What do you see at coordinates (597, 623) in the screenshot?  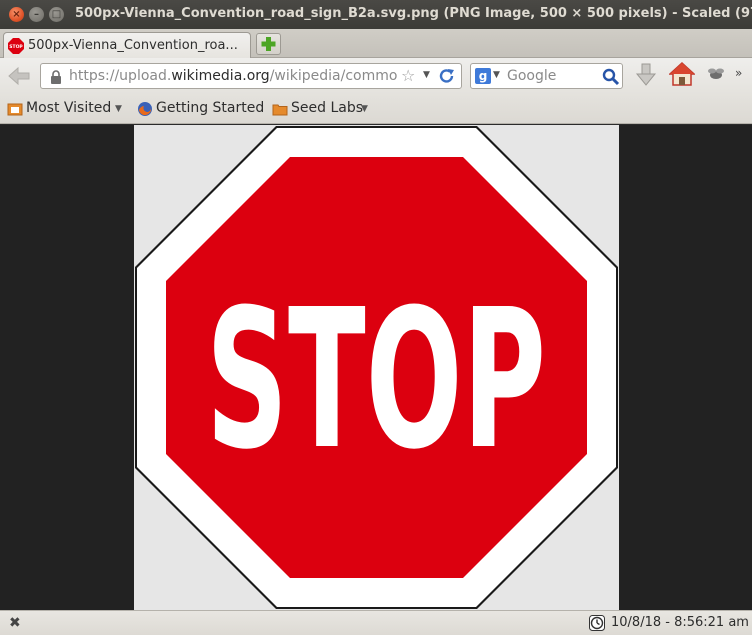 I see `clock-icon` at bounding box center [597, 623].